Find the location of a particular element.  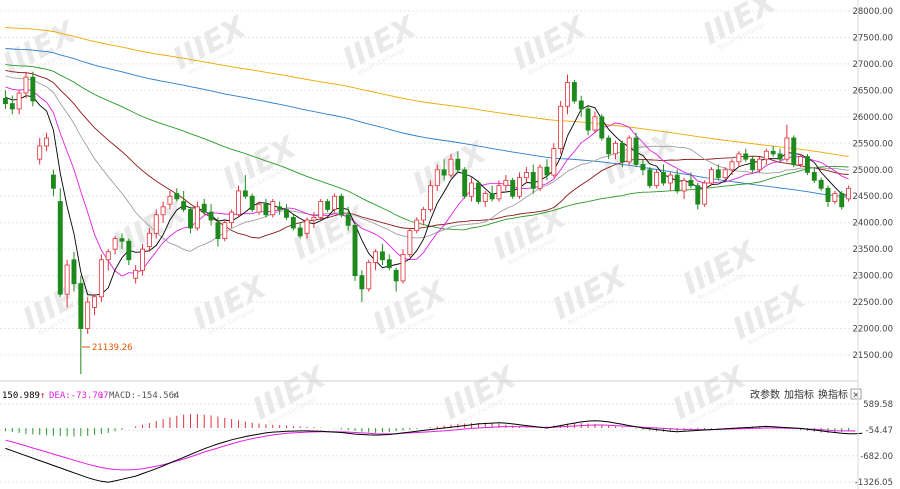

low-annotation: 21139.26 is located at coordinates (107, 348).